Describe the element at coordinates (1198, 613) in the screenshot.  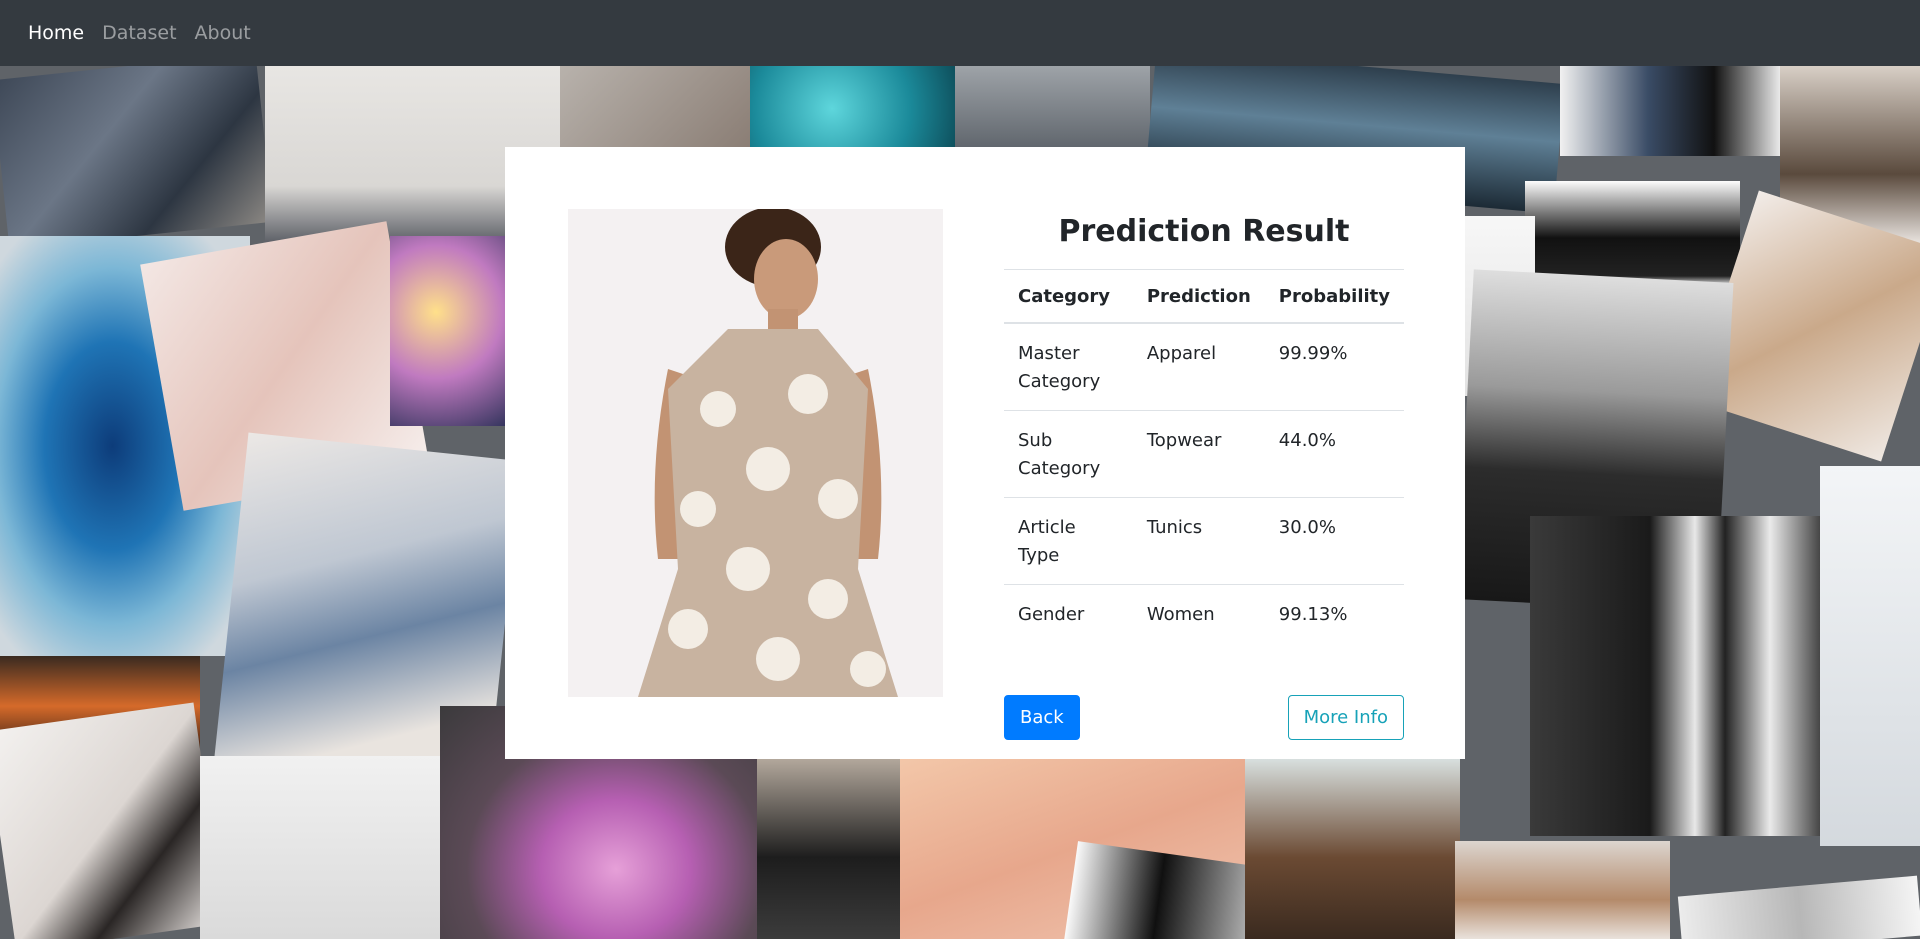
I see `row-prediction: Women` at that location.